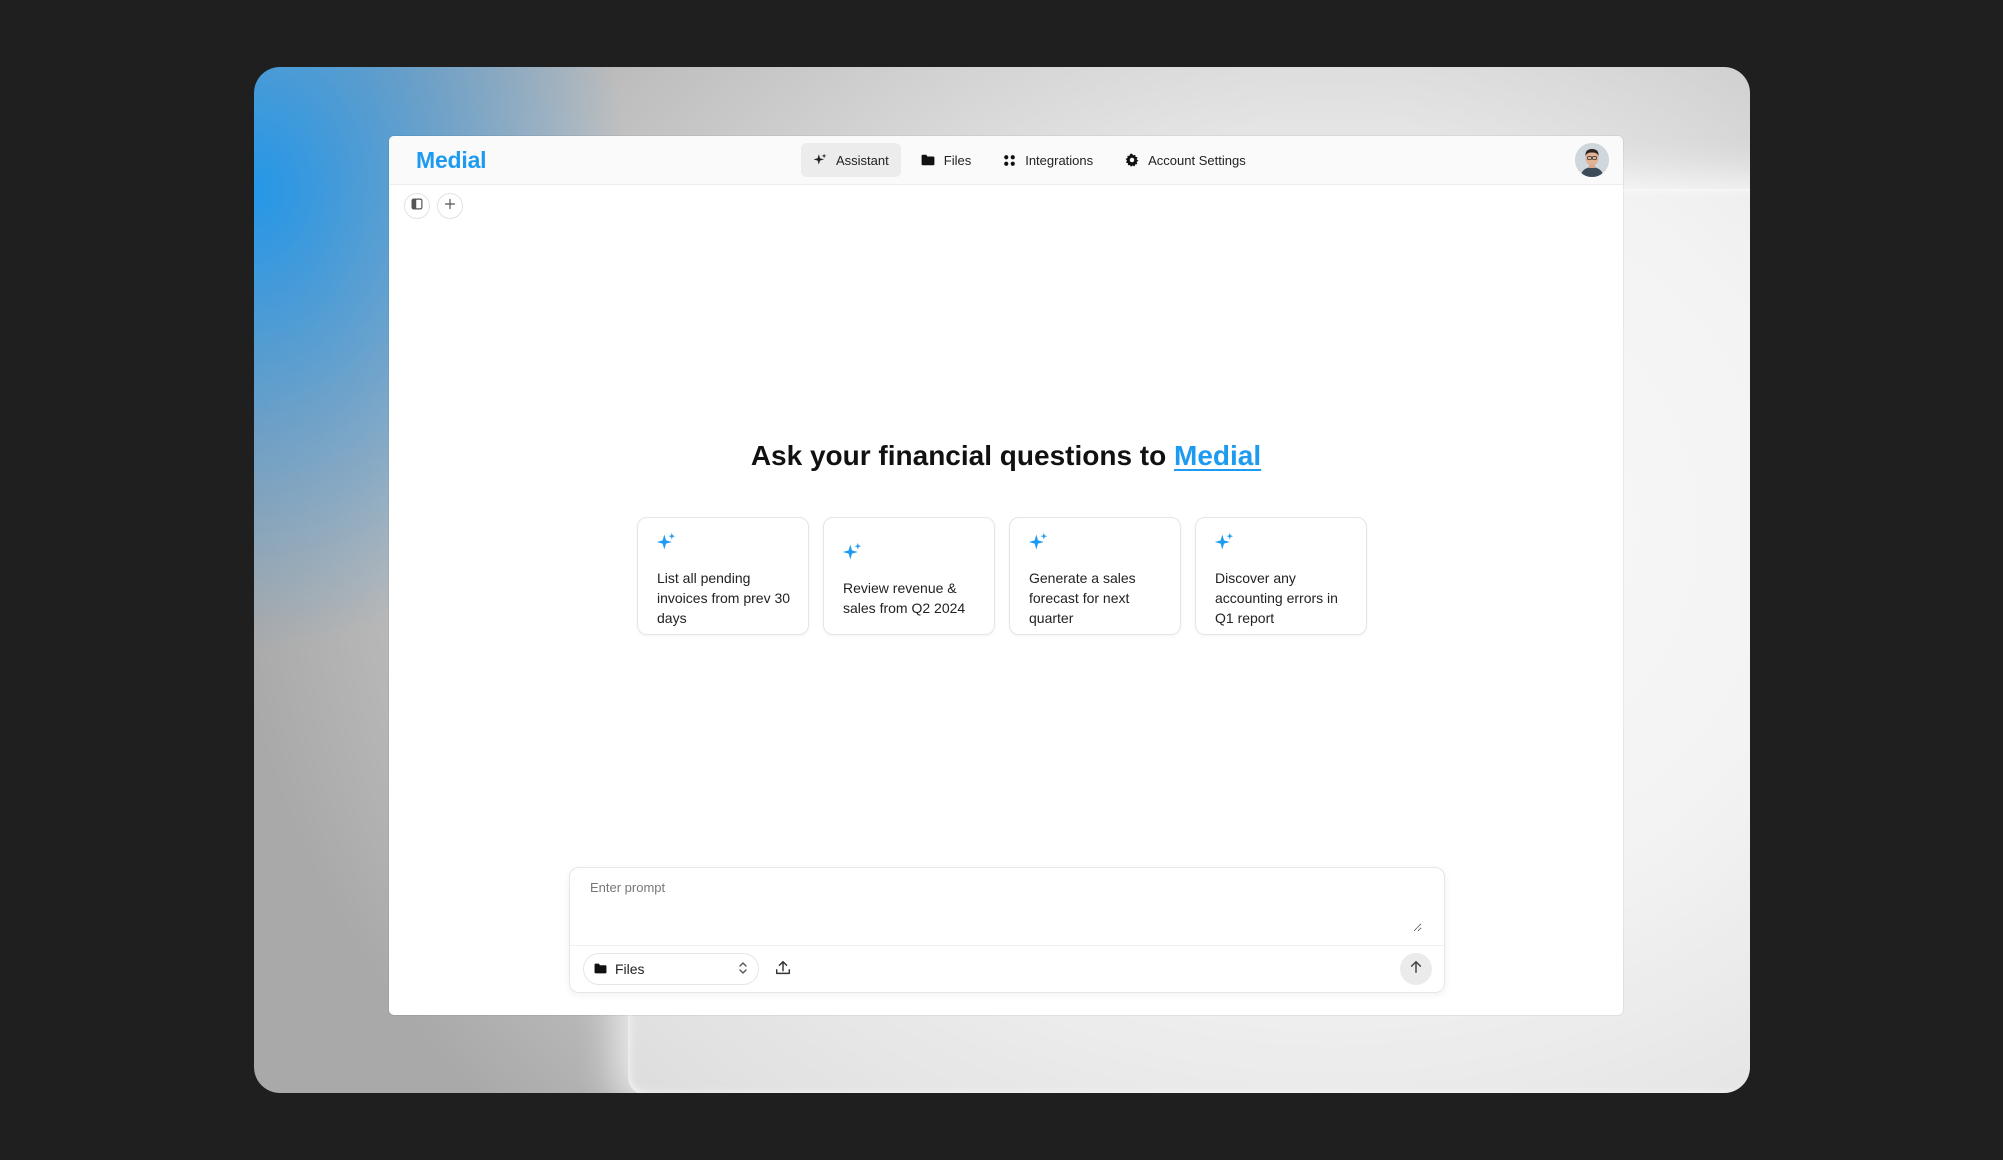  I want to click on user-avatar, so click(1592, 160).